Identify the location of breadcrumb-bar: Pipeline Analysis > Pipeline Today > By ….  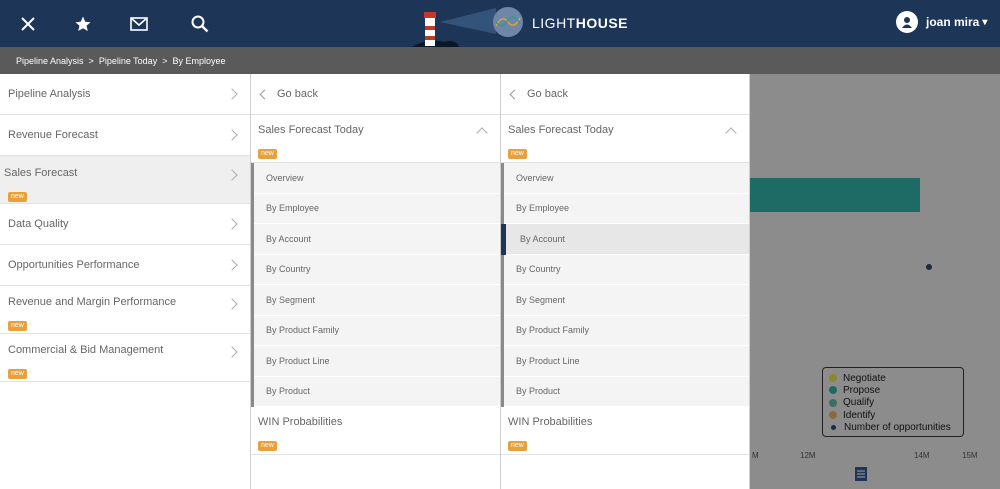
(500, 60).